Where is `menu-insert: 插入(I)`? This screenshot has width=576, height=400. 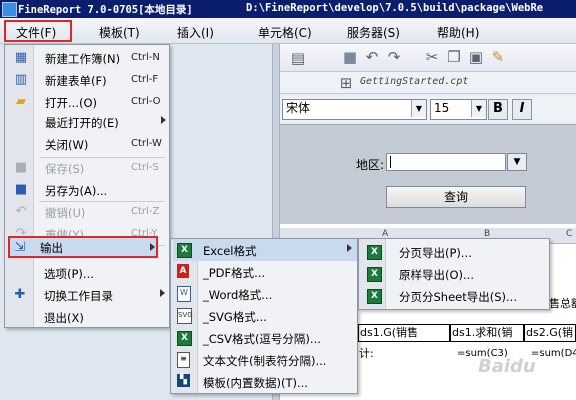 menu-insert: 插入(I) is located at coordinates (195, 32).